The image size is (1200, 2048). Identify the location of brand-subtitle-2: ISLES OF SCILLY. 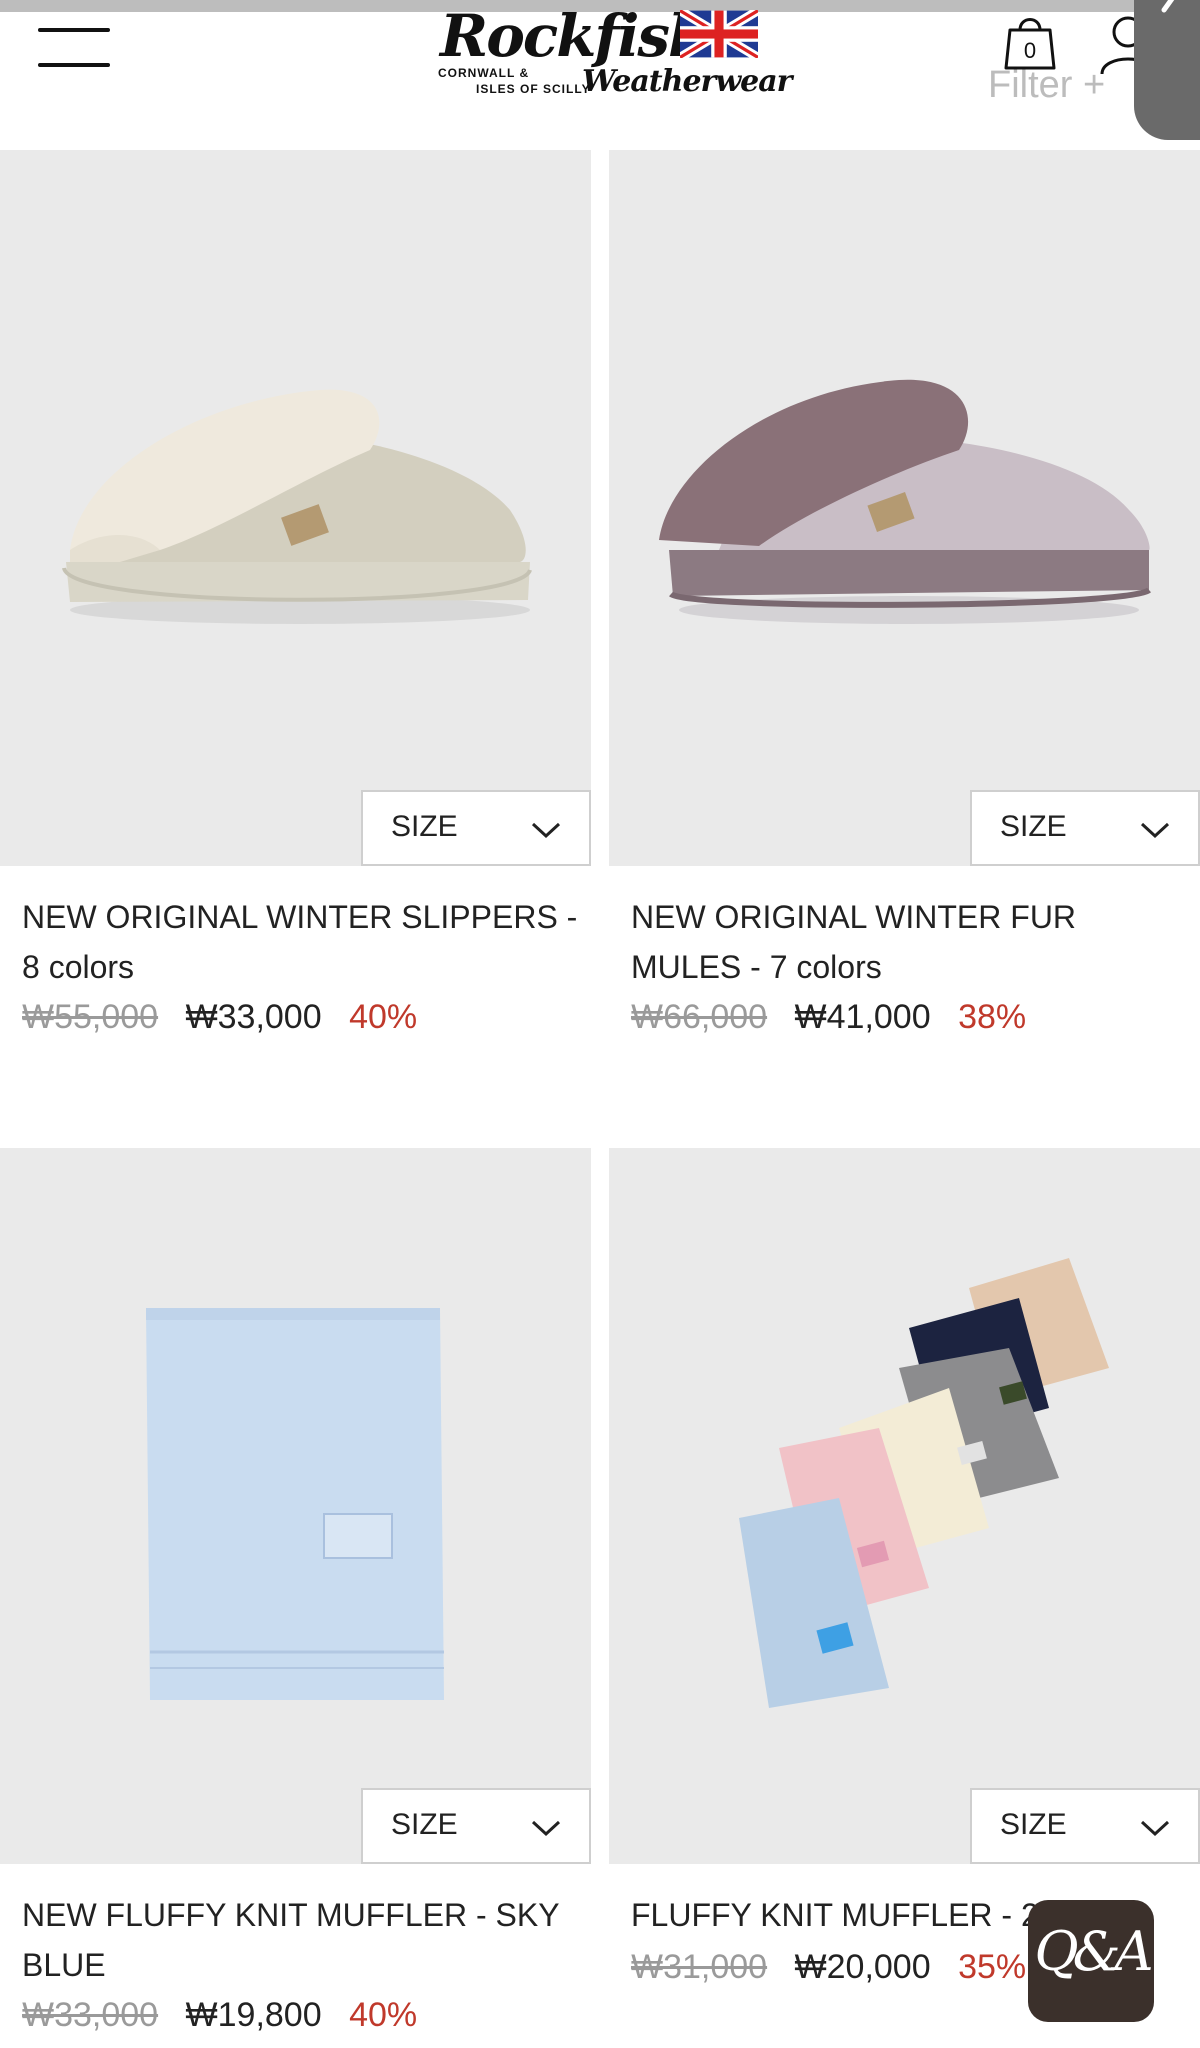
(533, 89).